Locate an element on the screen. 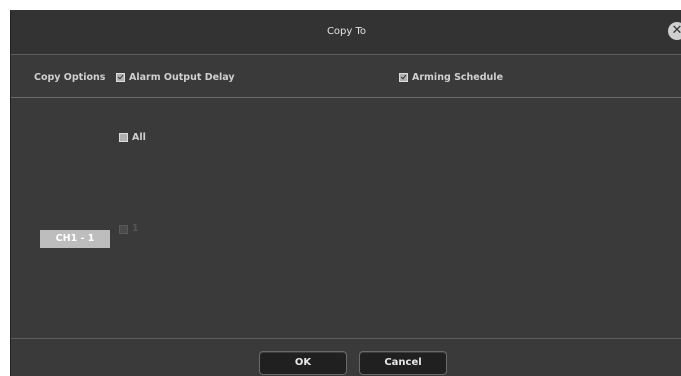 This screenshot has height=376, width=681. arming-schedule-label: Arming Schedule is located at coordinates (457, 77).